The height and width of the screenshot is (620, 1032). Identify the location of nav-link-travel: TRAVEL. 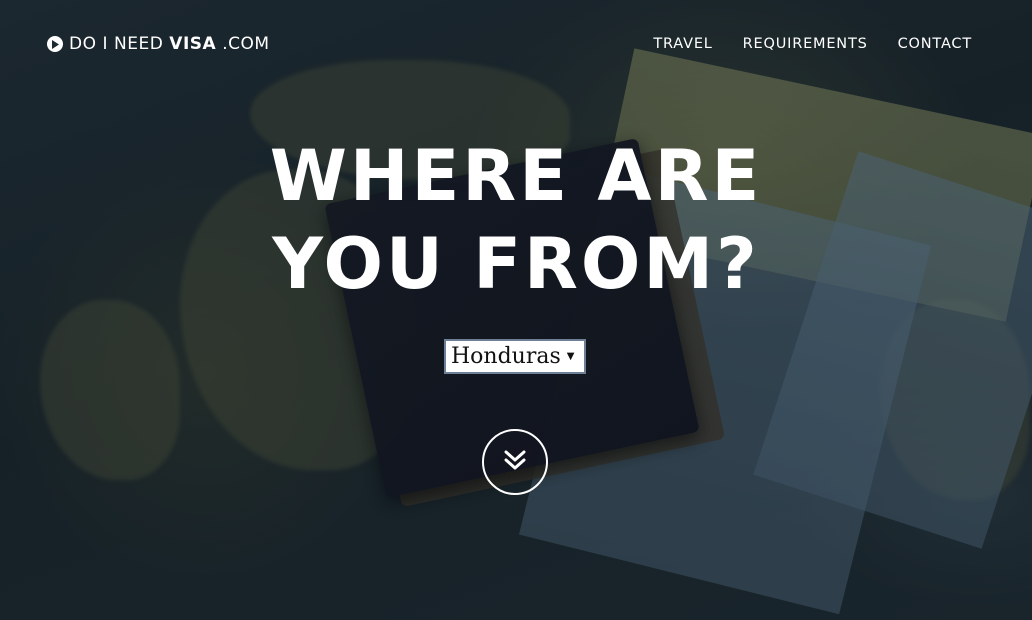
(682, 44).